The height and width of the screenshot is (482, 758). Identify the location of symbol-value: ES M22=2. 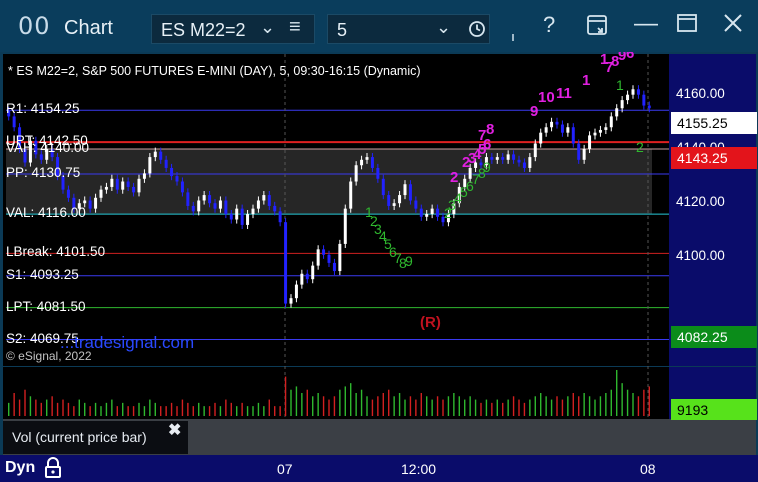
(203, 30).